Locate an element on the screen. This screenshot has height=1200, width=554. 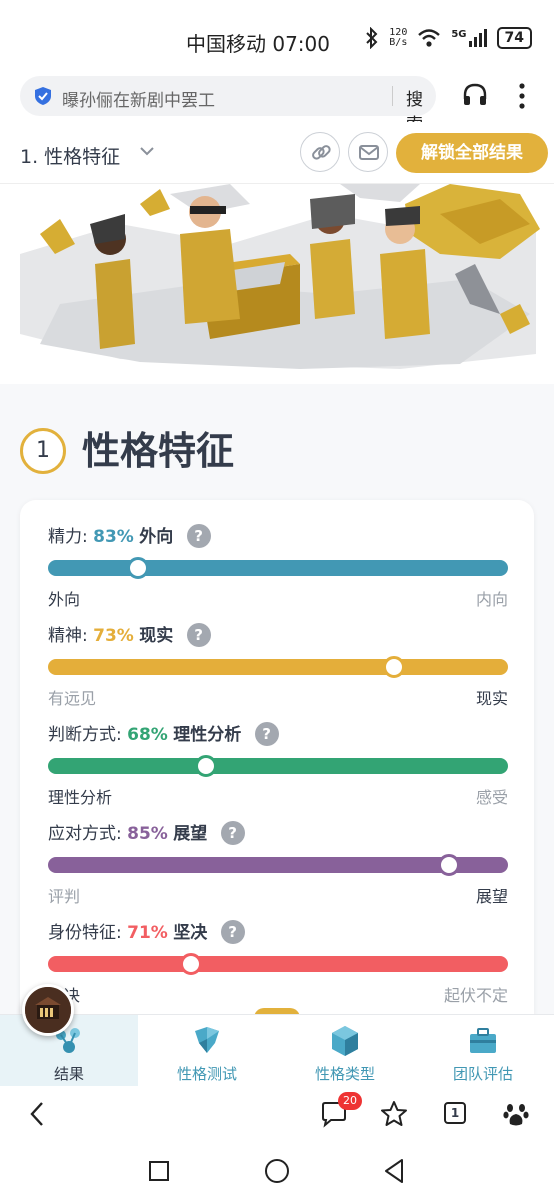
trait-result: 外向 is located at coordinates (156, 537).